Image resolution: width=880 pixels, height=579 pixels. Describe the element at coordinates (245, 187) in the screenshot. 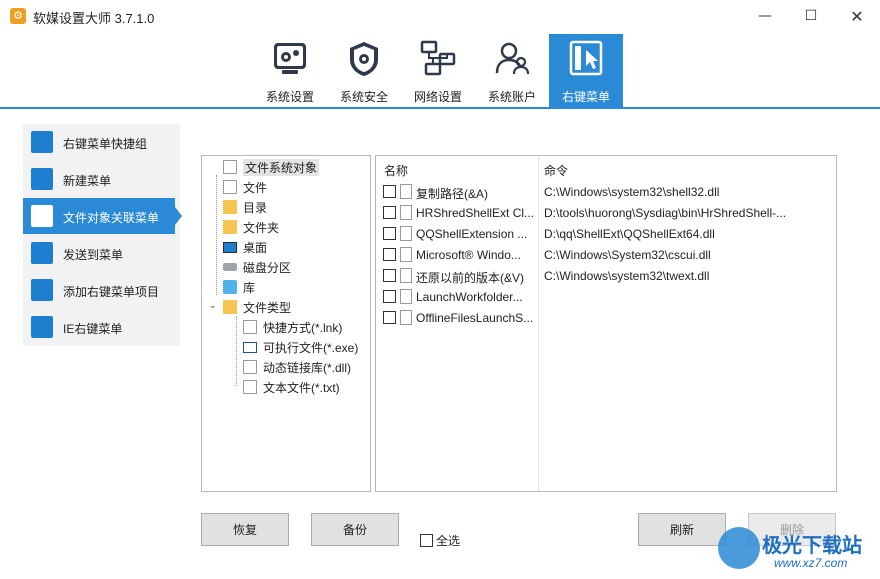

I see `tree-node-file: 文件` at that location.